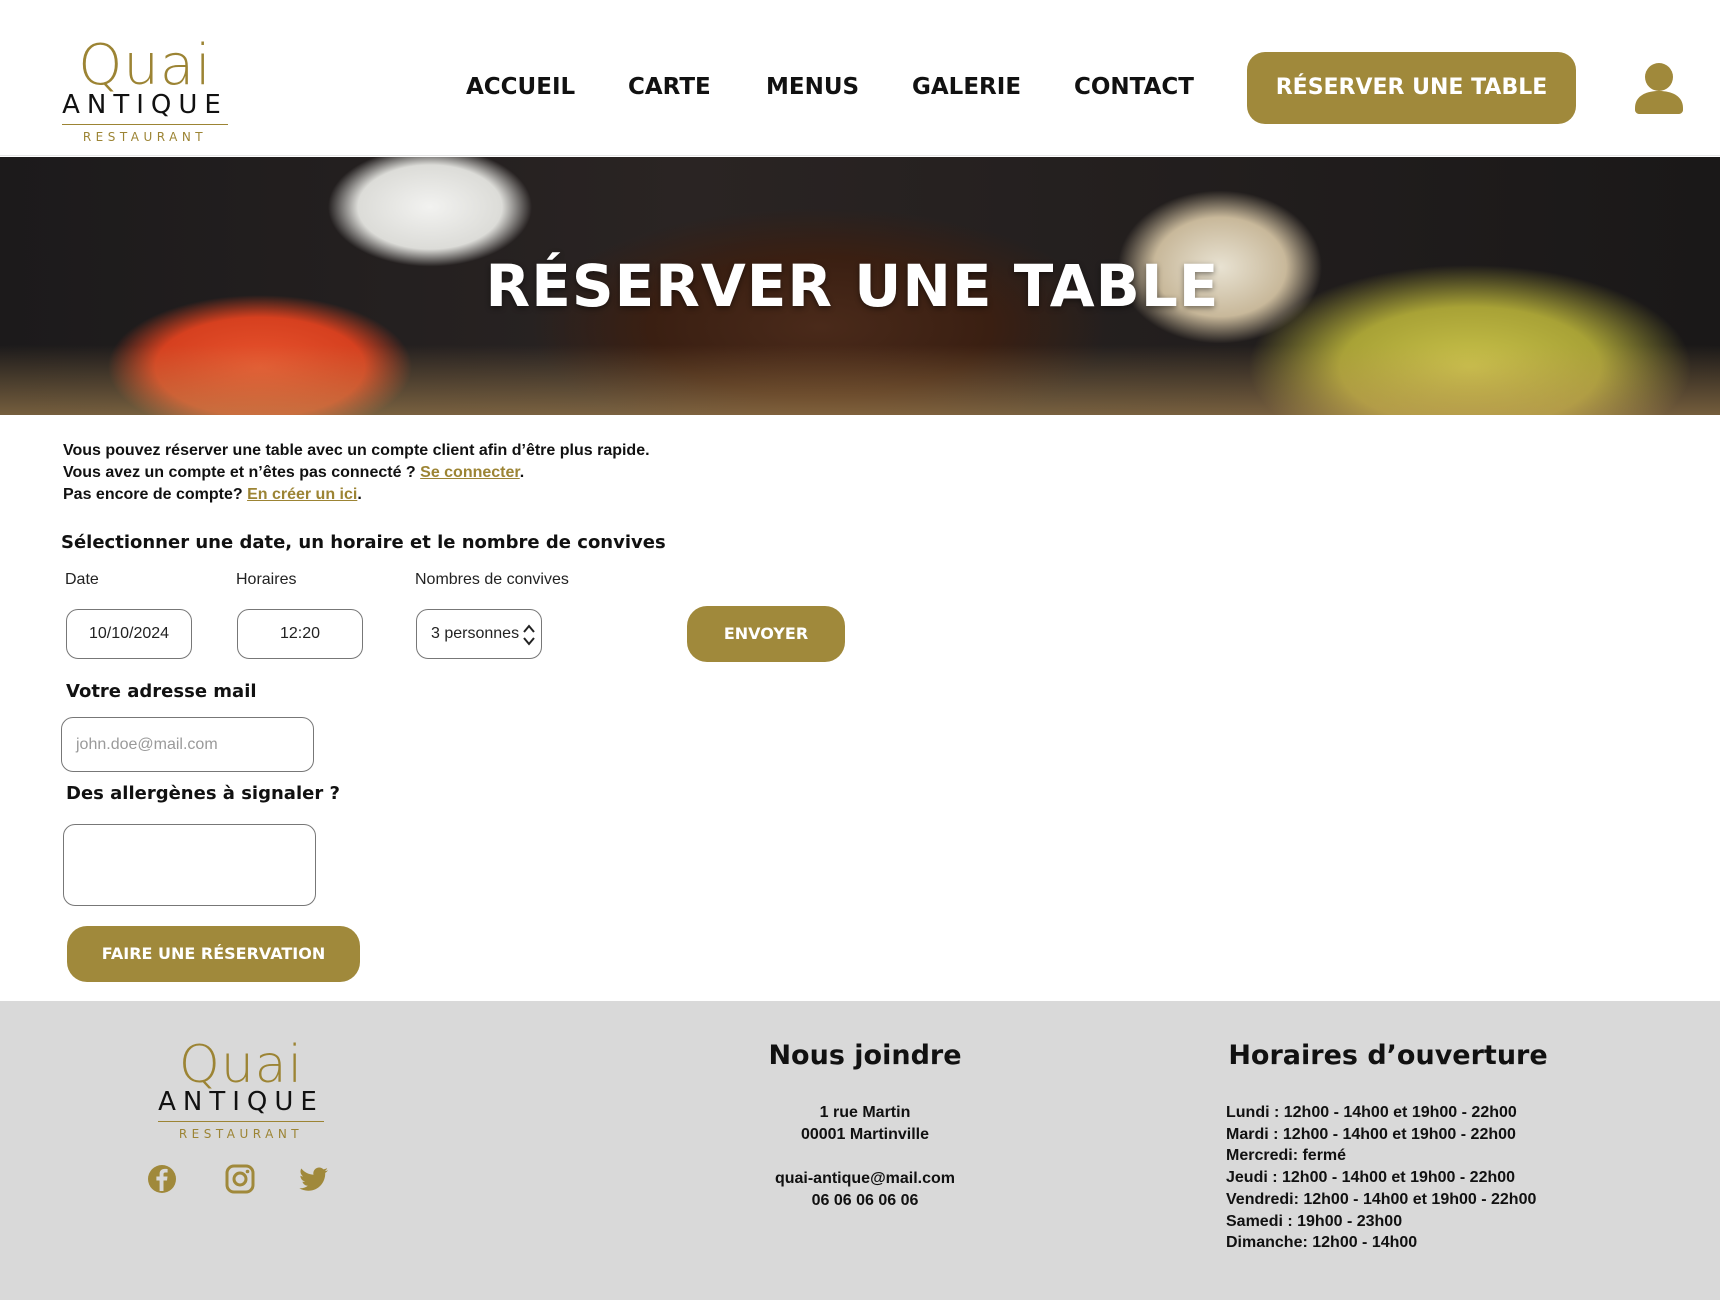 The width and height of the screenshot is (1720, 1300). Describe the element at coordinates (162, 1179) in the screenshot. I see `facebook-icon` at that location.